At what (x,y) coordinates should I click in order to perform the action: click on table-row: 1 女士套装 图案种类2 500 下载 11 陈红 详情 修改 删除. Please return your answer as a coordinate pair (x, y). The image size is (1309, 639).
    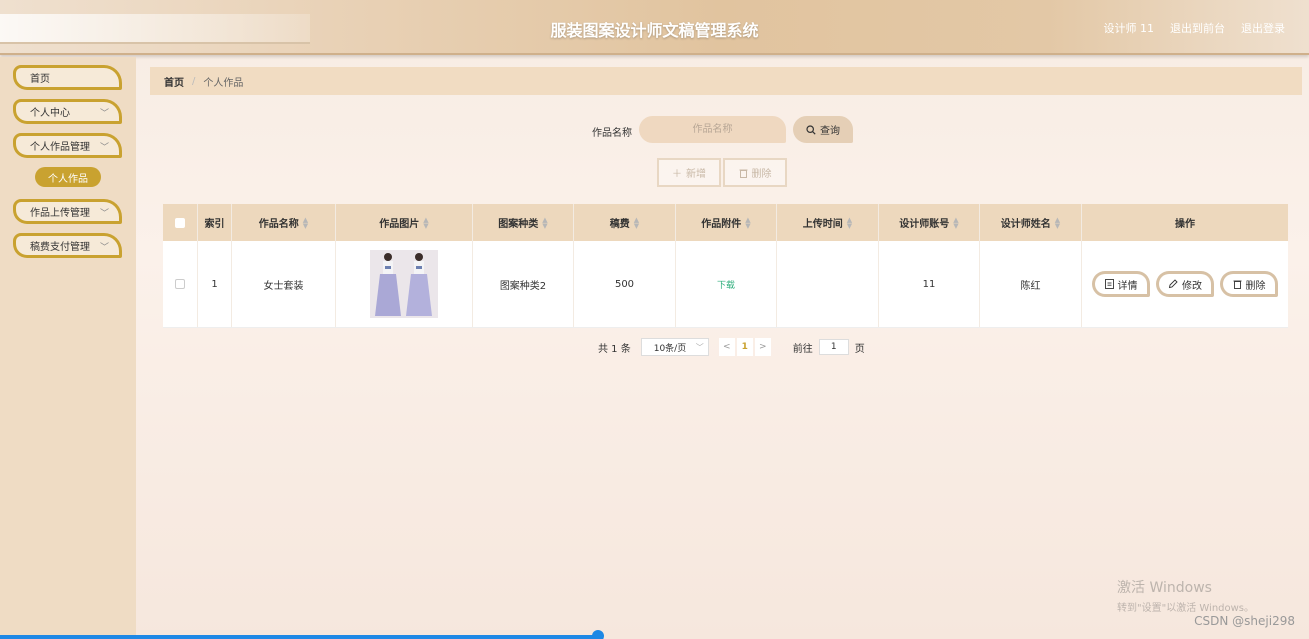
    Looking at the image, I should click on (725, 284).